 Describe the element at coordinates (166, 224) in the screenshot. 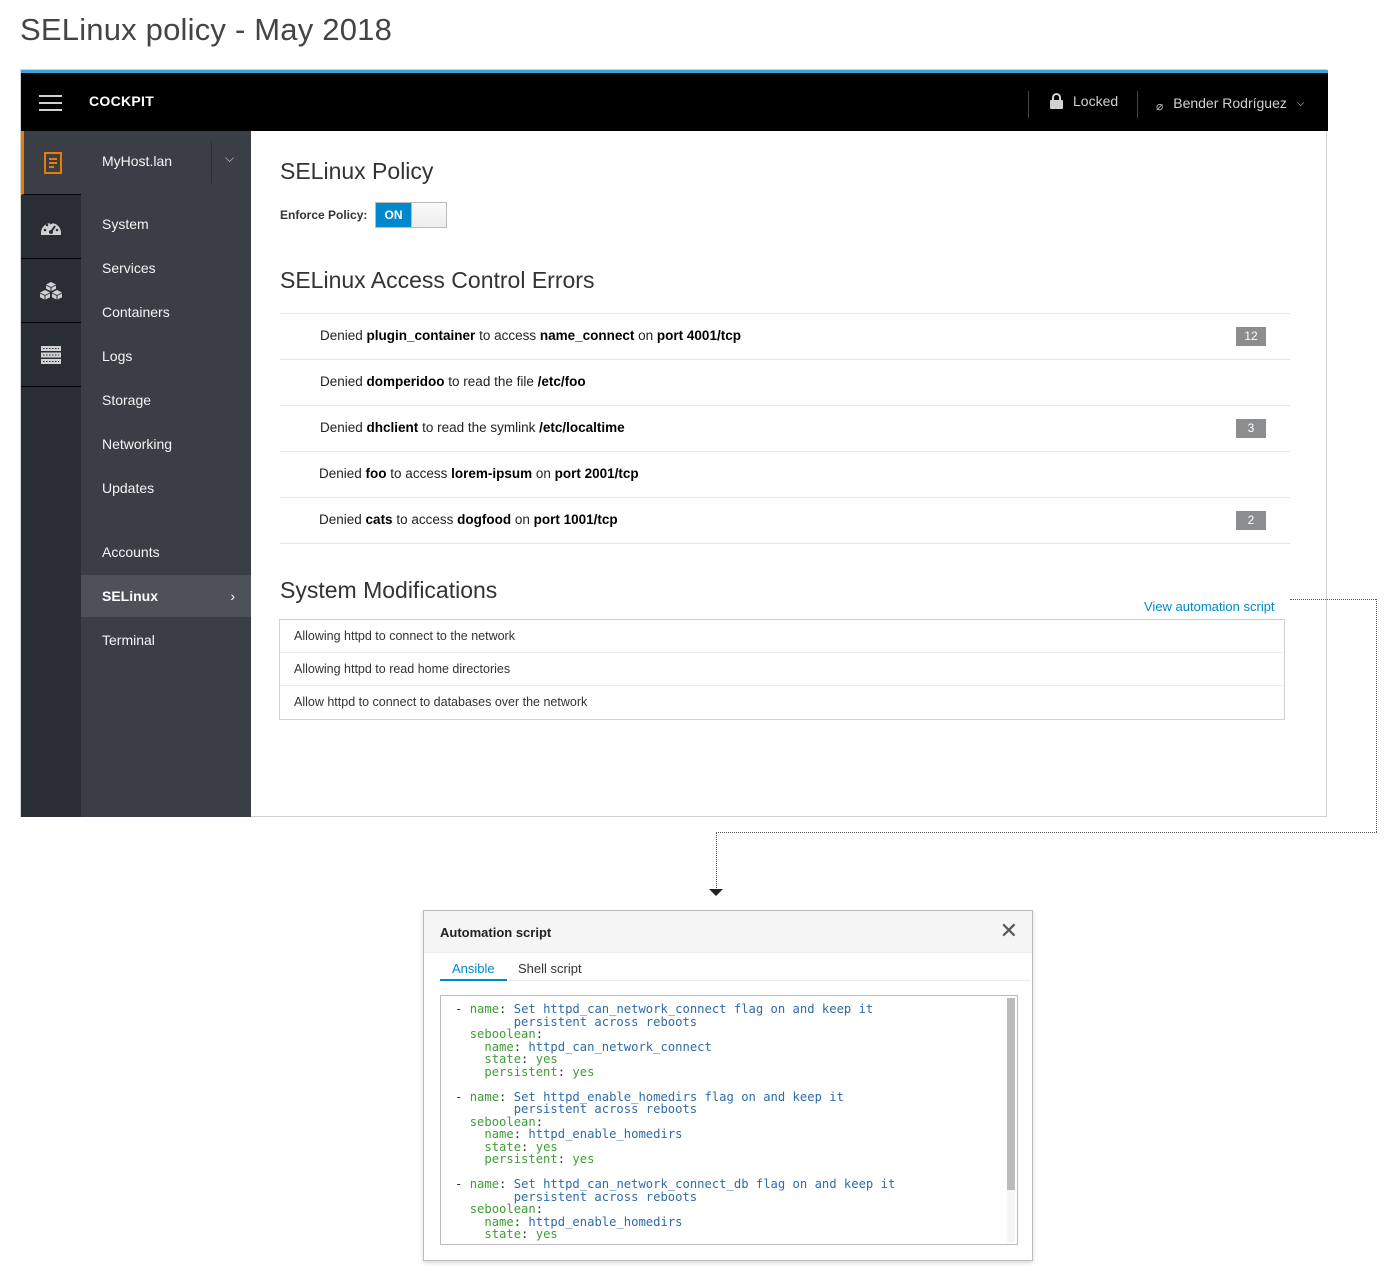

I see `sidebar-item-system: System` at that location.